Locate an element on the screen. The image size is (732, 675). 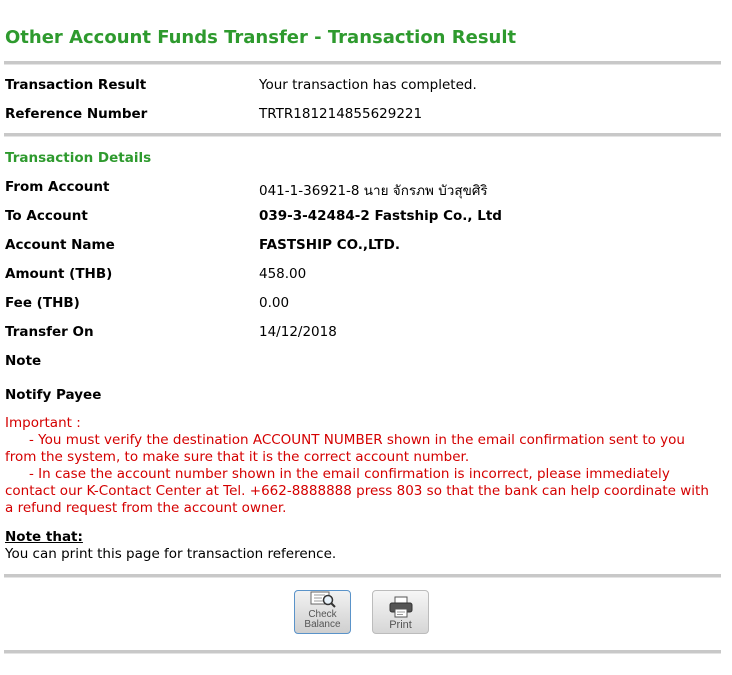
account-name-value: FASTSHIP CO.,LTD. is located at coordinates (329, 245).